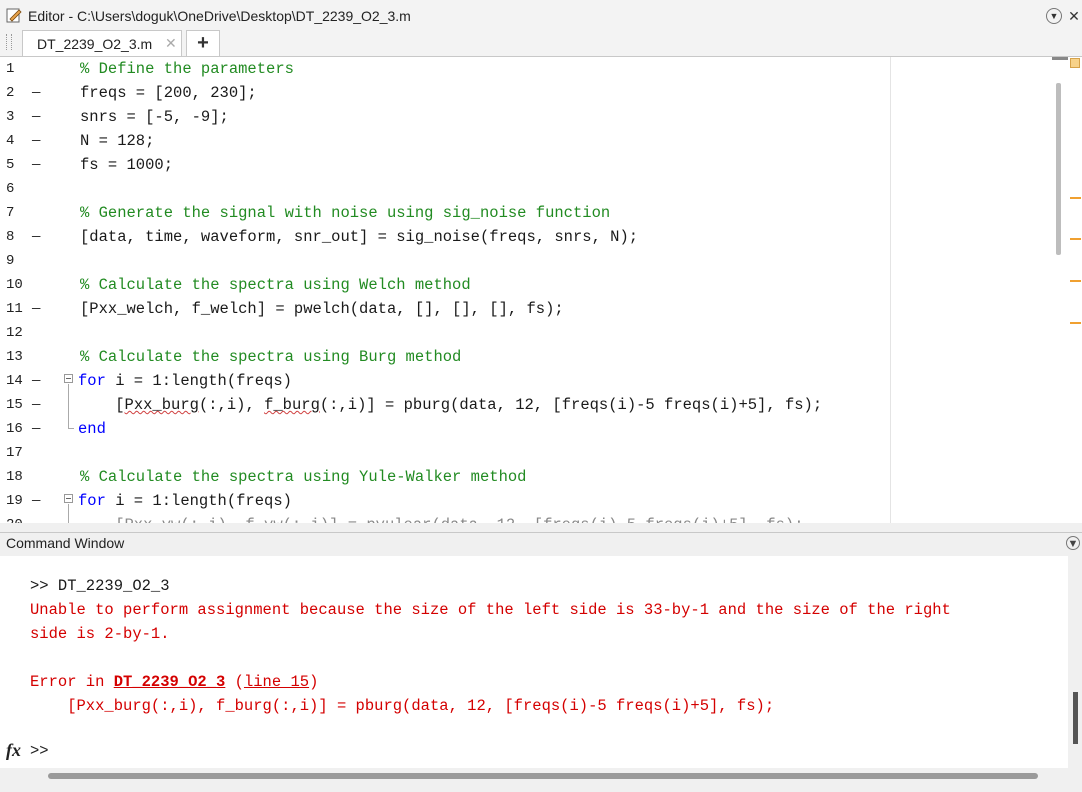 The width and height of the screenshot is (1082, 792). What do you see at coordinates (171, 43) in the screenshot?
I see `tab-close-icon: ✕` at bounding box center [171, 43].